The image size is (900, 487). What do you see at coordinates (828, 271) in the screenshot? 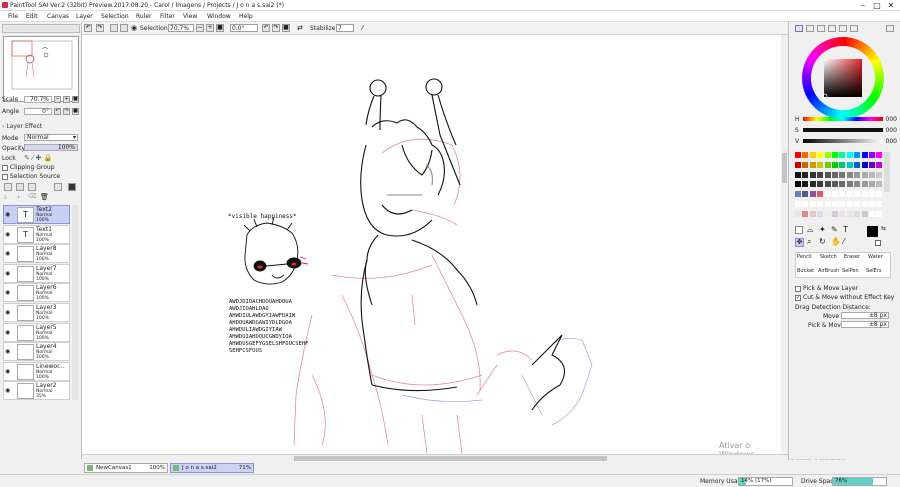
I see `tool-airbrush: AirBrush` at bounding box center [828, 271].